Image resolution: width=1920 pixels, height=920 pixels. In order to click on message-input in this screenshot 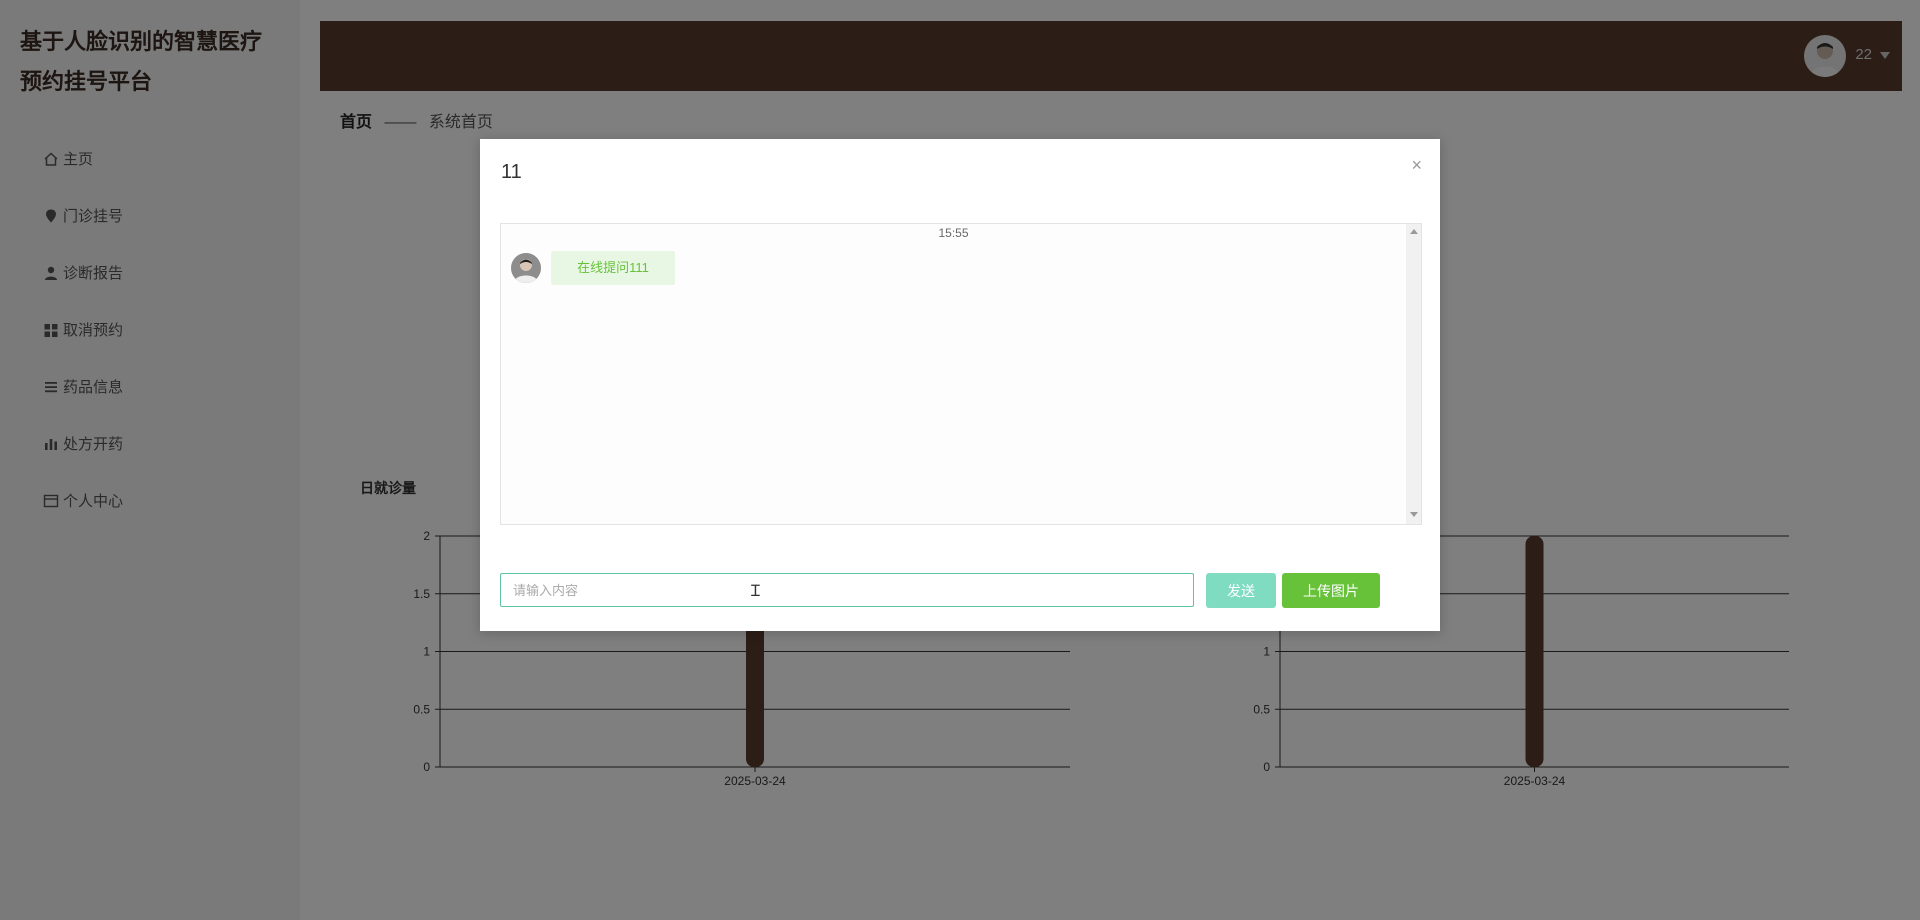, I will do `click(847, 590)`.